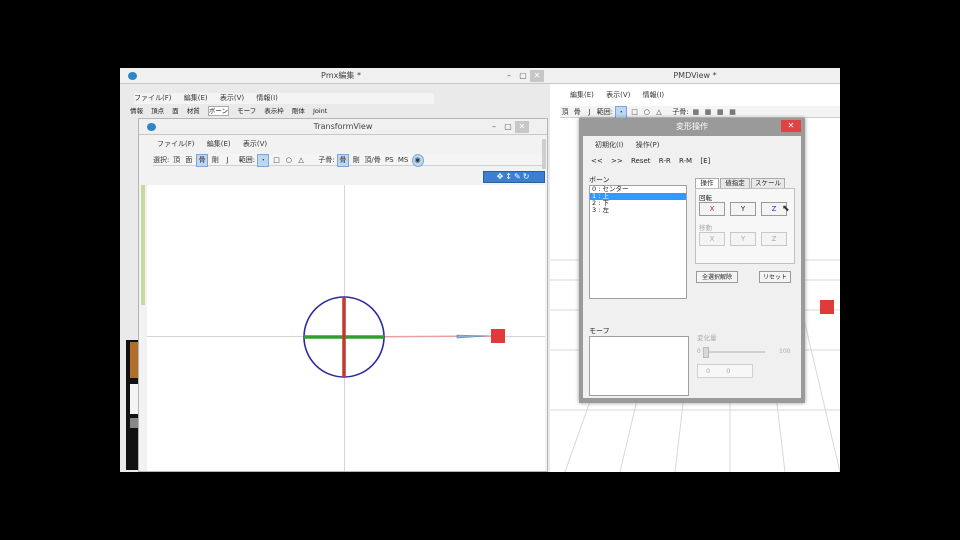  Describe the element at coordinates (246, 111) in the screenshot. I see `tab-morph: モーフ` at that location.